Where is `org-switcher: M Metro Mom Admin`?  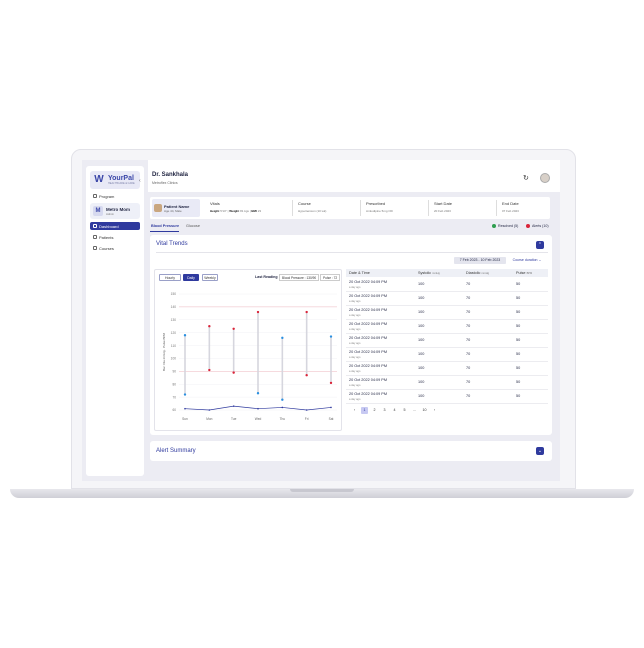
org-switcher: M Metro Mom Admin is located at coordinates (115, 211).